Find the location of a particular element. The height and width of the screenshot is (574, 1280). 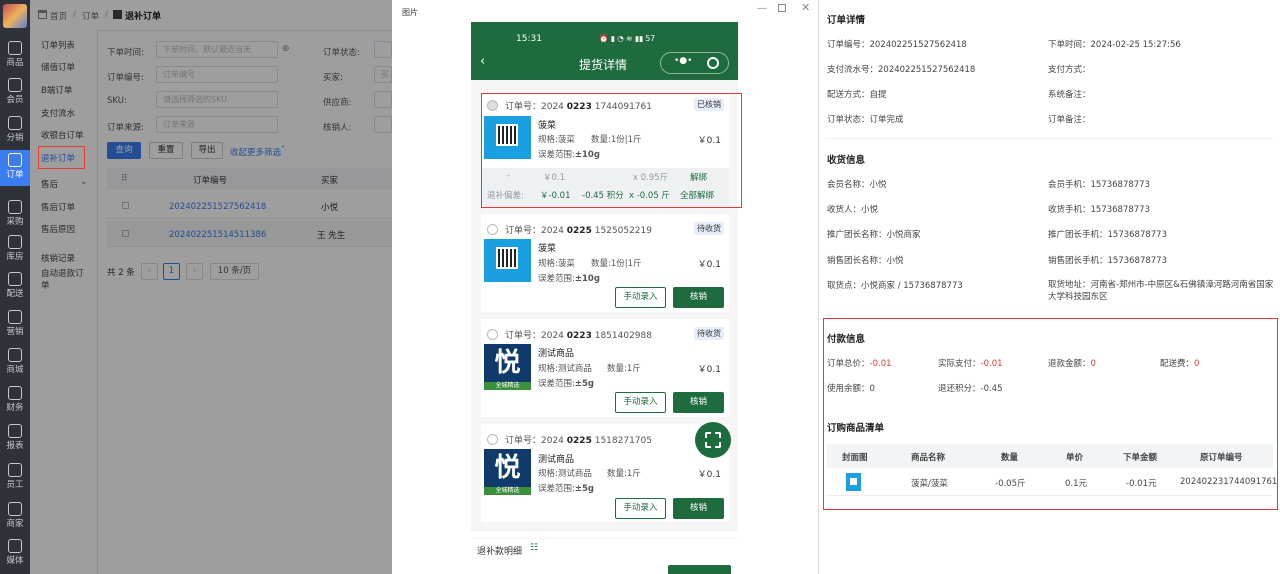

section-receive-info: 收货信息 is located at coordinates (846, 160).